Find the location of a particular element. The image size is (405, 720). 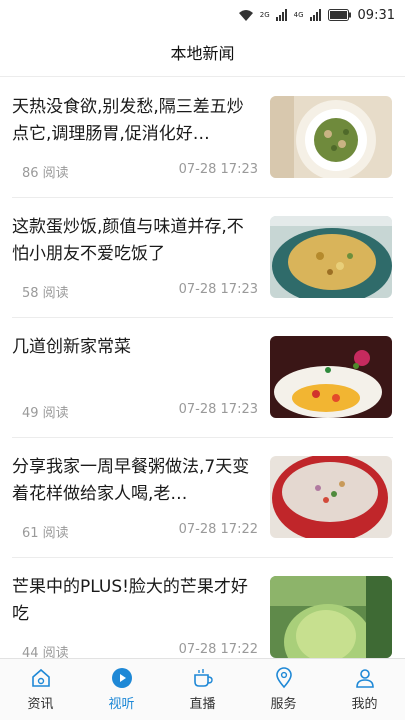

news-item: 芒果中的PLUS!脸大的芒果才好吃 44 阅读 07-28 17:22 is located at coordinates (202, 608).